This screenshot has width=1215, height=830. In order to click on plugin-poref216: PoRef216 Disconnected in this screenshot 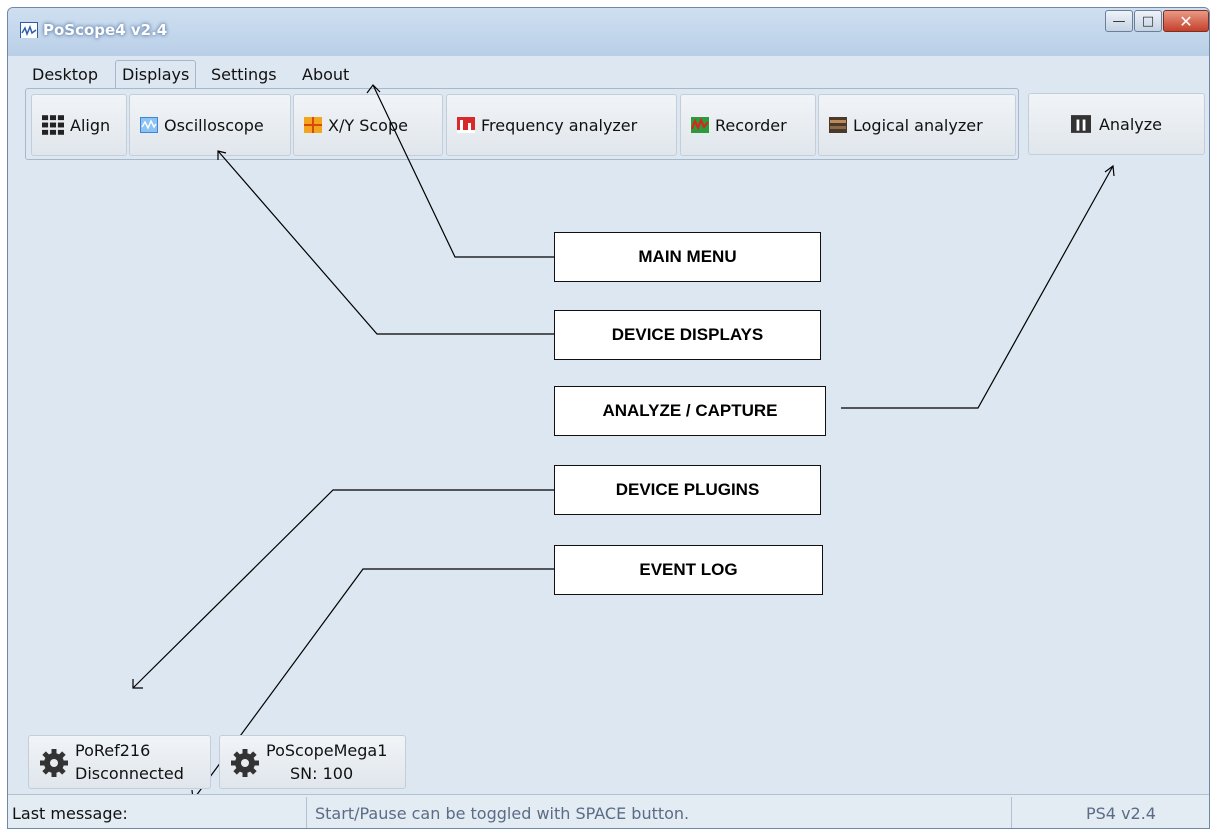, I will do `click(119, 762)`.